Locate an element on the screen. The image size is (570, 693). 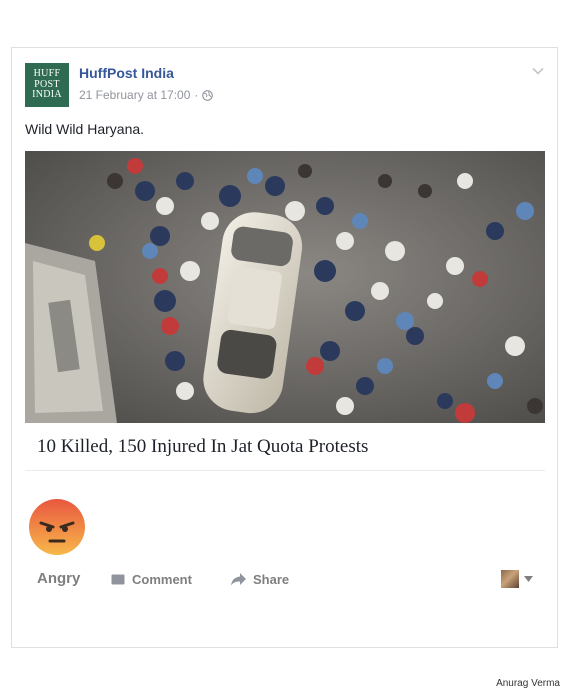
share-arrow-icon is located at coordinates (238, 579).